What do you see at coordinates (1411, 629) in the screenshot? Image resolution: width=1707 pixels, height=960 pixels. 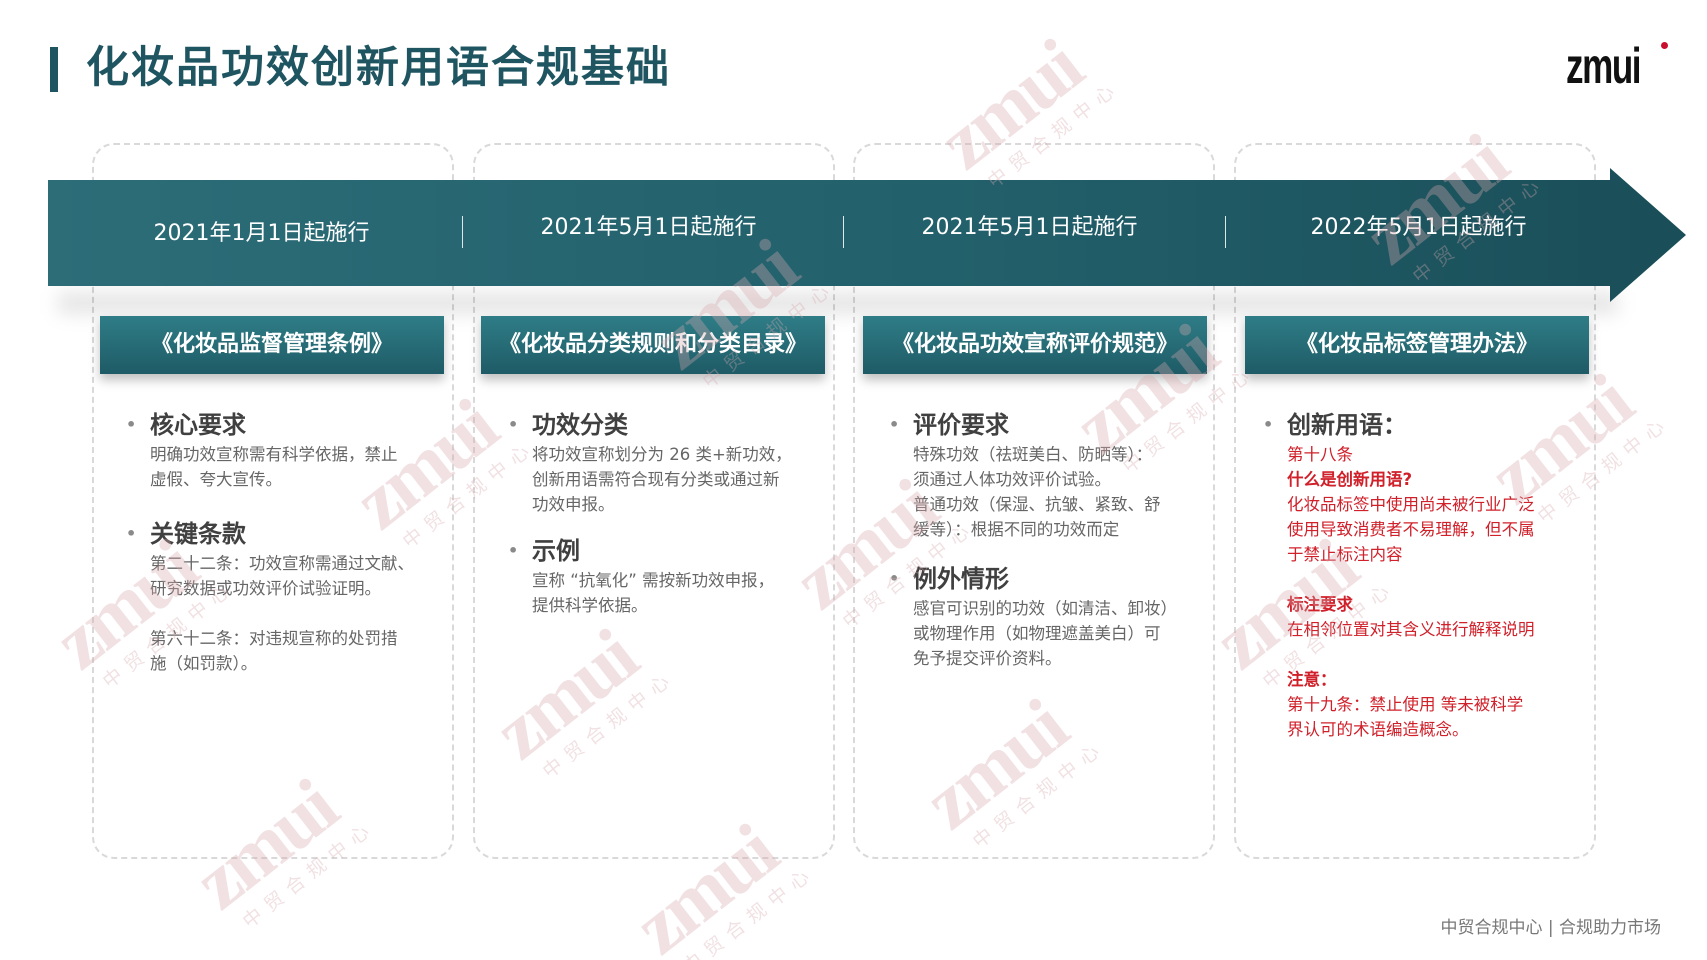 I see `section-line: 在相邻位置对其含义进行解释说明` at bounding box center [1411, 629].